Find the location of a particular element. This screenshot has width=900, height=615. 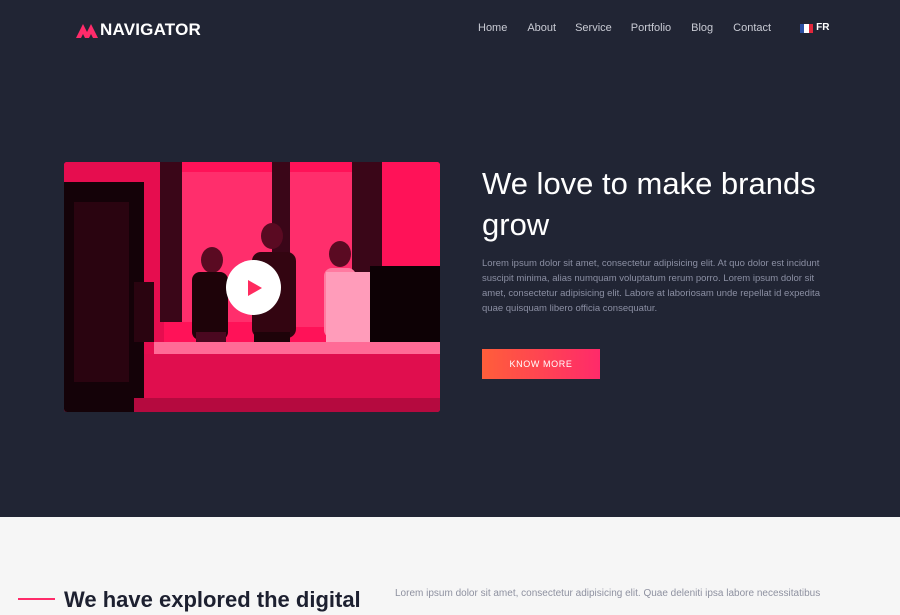

nav-service: Service is located at coordinates (593, 28).